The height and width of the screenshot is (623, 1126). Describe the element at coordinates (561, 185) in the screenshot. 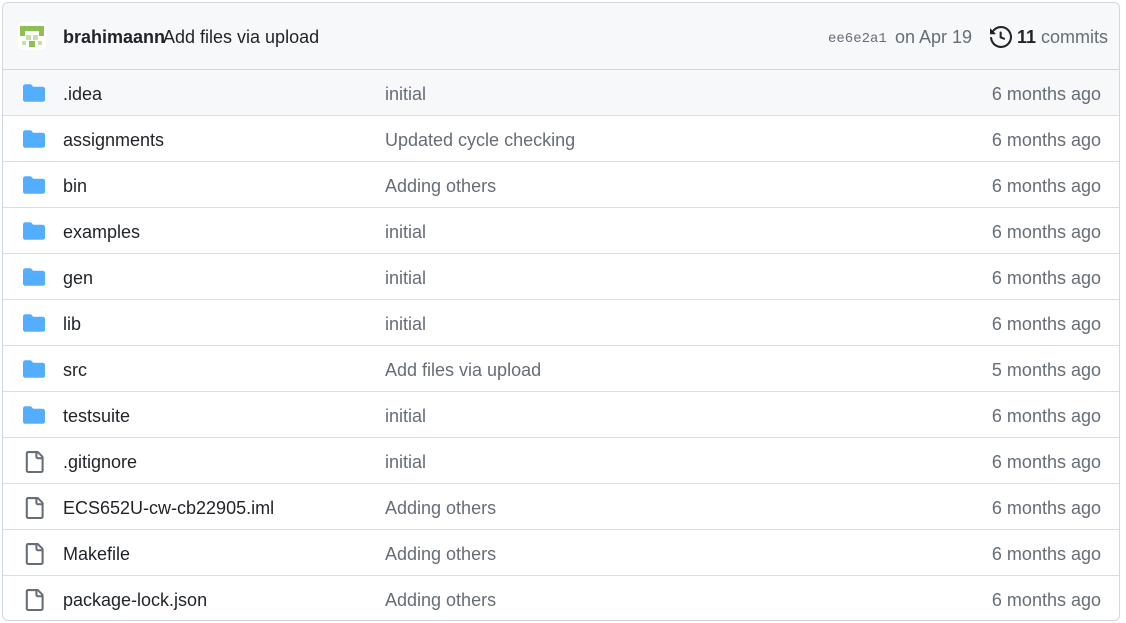

I see `file-row: bin Adding others 6 months ago` at that location.